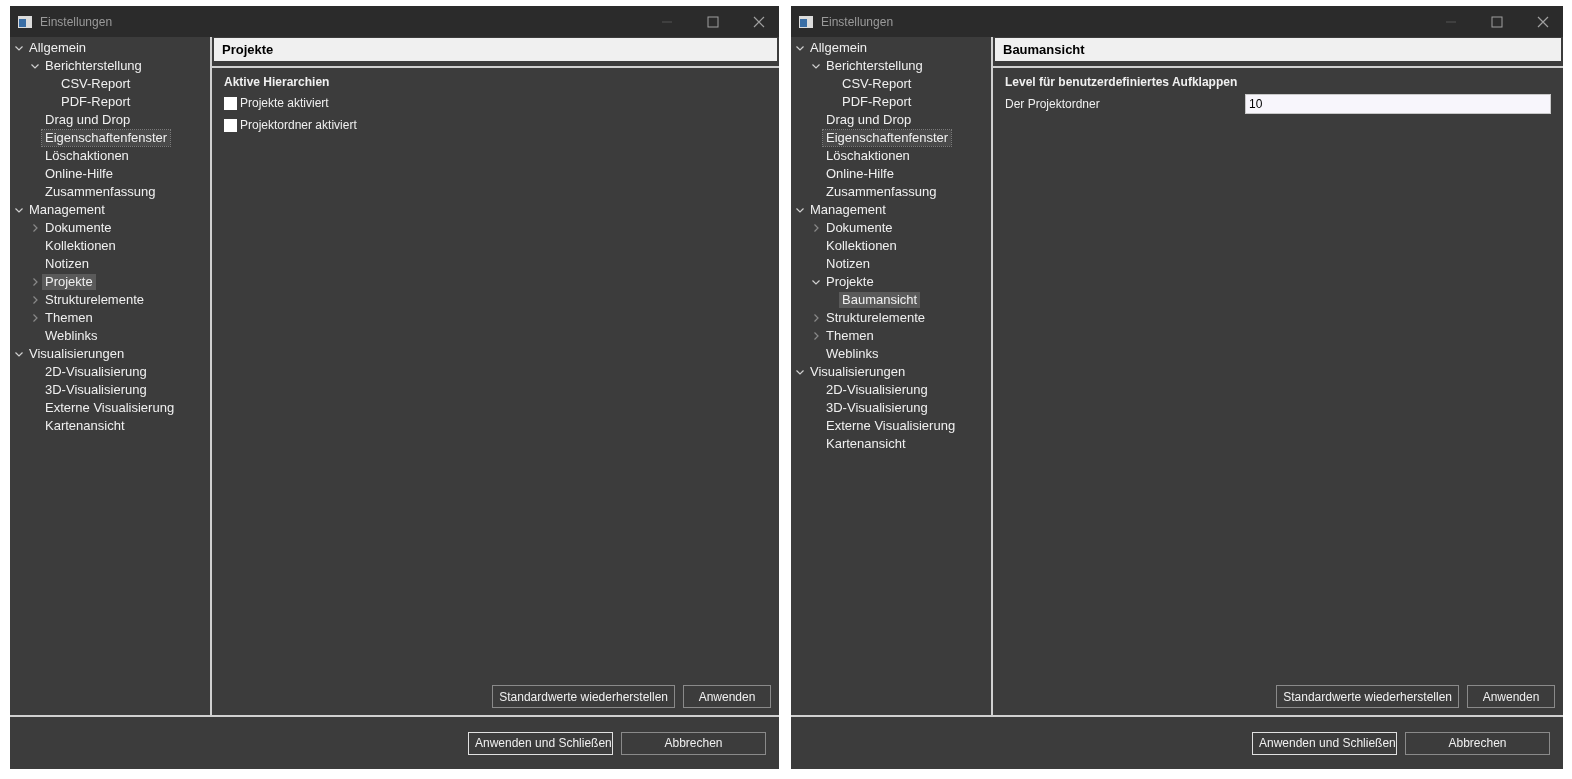 The height and width of the screenshot is (779, 1572). I want to click on page-title: Projekte, so click(248, 49).